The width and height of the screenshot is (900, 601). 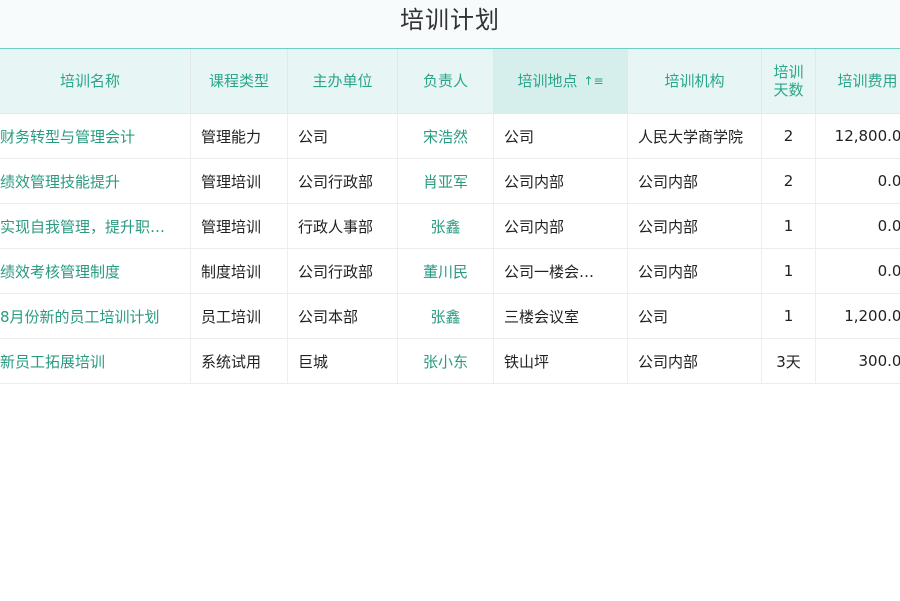 I want to click on column-header-days: 培训 天数, so click(x=789, y=81).